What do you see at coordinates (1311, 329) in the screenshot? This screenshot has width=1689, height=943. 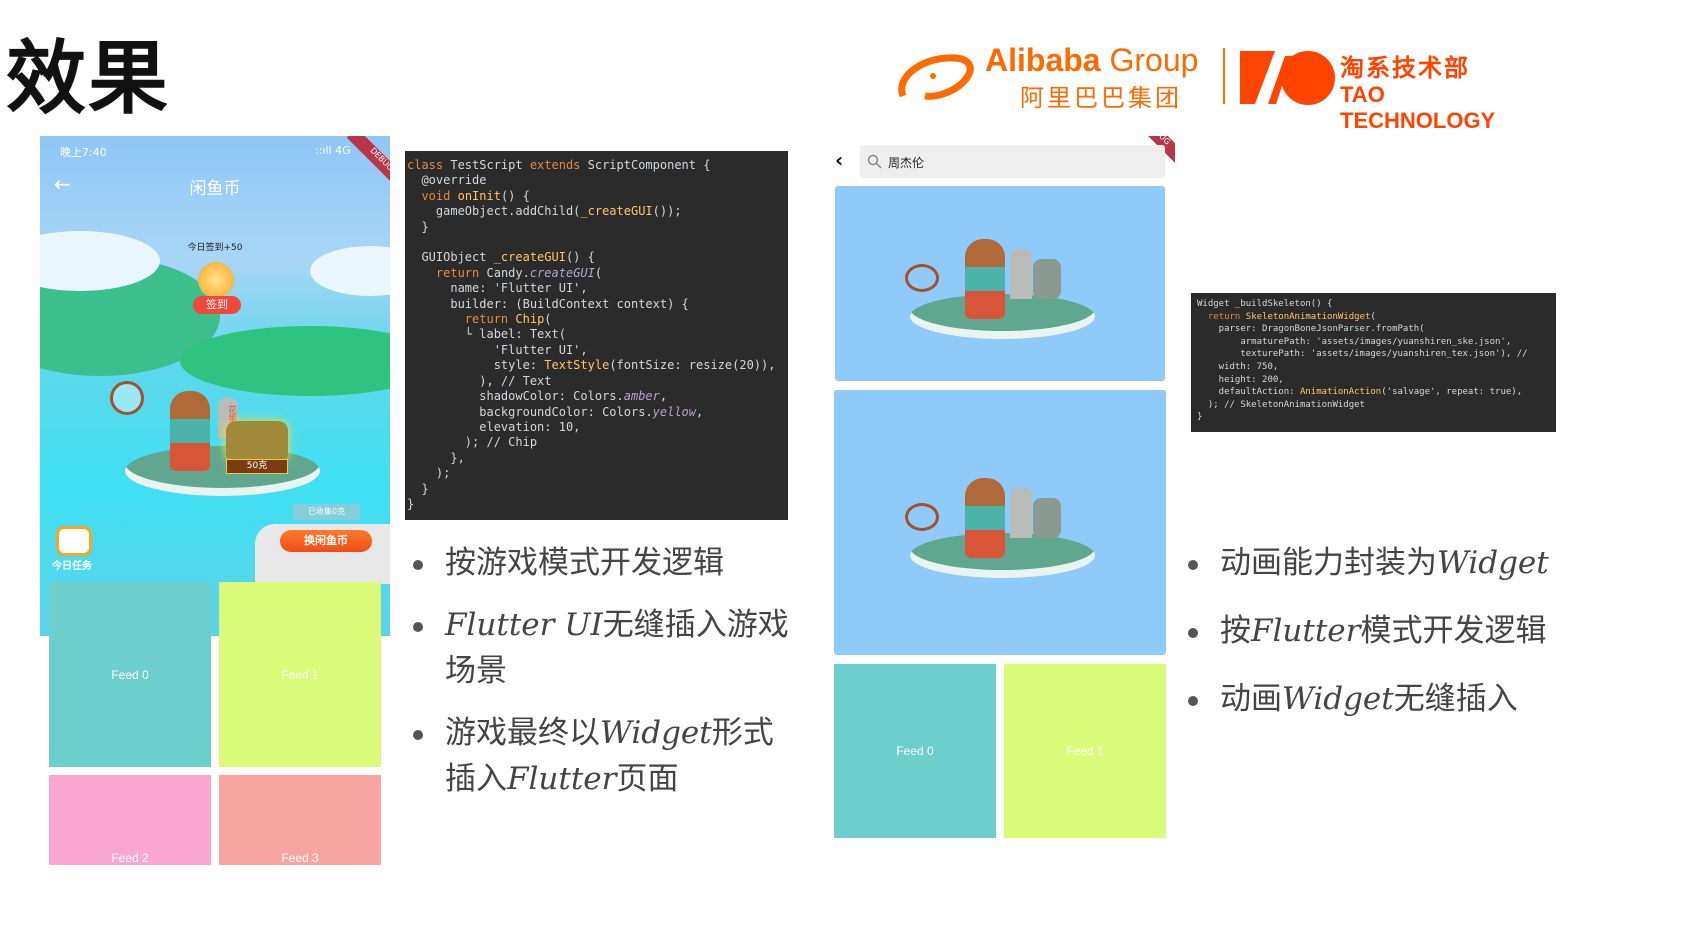 I see `code-line: parser: DragonBoneJsonParser.fromPath(` at bounding box center [1311, 329].